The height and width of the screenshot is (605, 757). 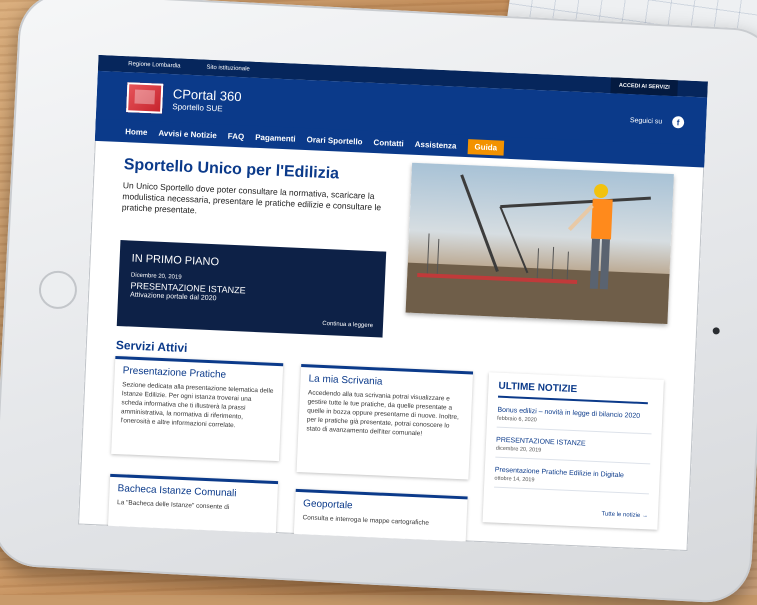 I want to click on logo, so click(x=145, y=98).